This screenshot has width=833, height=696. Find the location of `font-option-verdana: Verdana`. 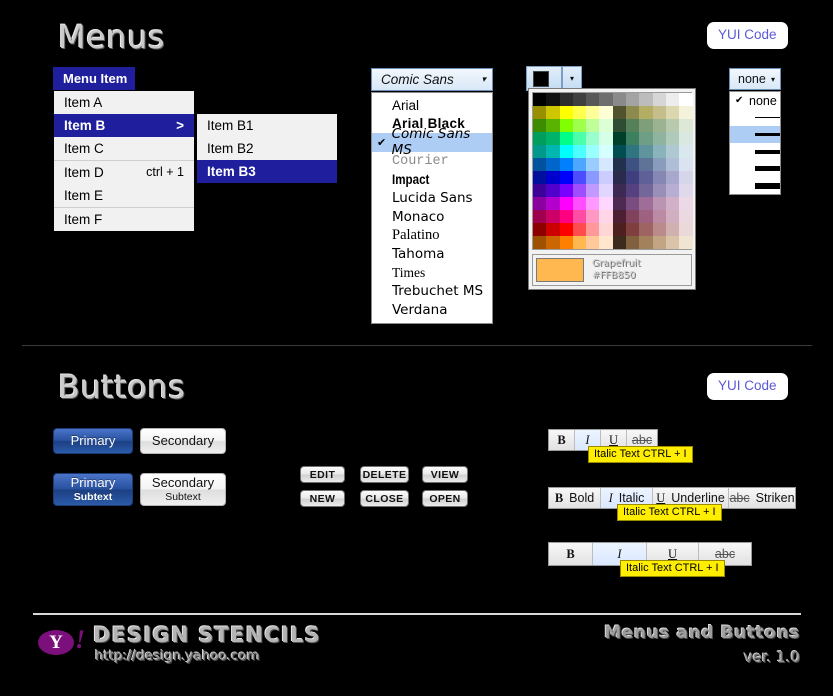

font-option-verdana: Verdana is located at coordinates (432, 310).